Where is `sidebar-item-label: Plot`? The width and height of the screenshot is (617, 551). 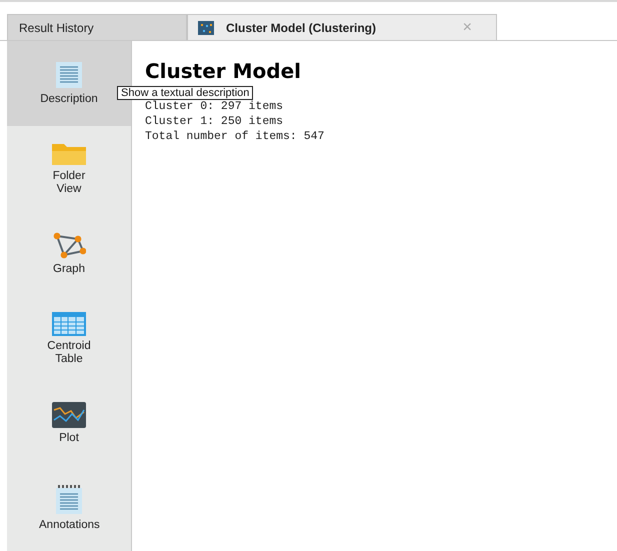 sidebar-item-label: Plot is located at coordinates (69, 438).